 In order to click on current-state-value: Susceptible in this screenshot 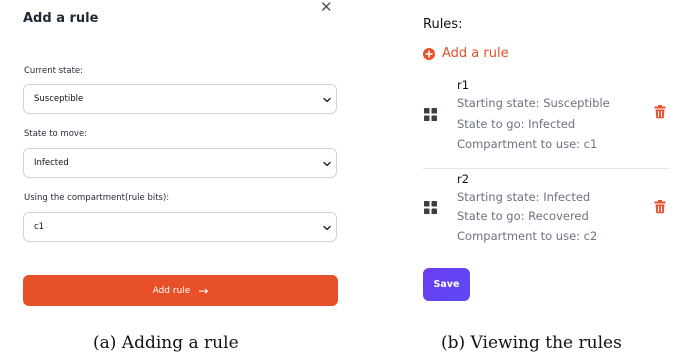, I will do `click(59, 99)`.